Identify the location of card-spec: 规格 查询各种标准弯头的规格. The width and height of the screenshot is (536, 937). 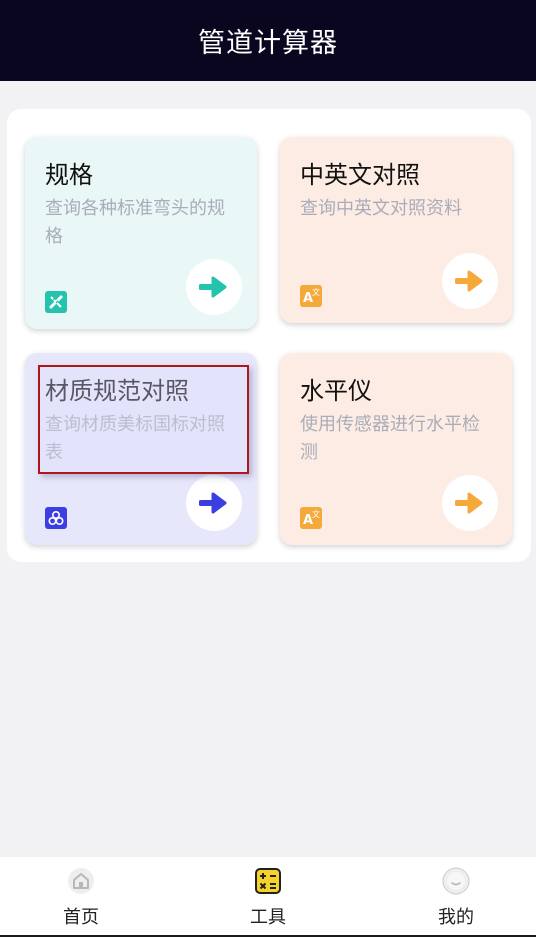
(141, 233).